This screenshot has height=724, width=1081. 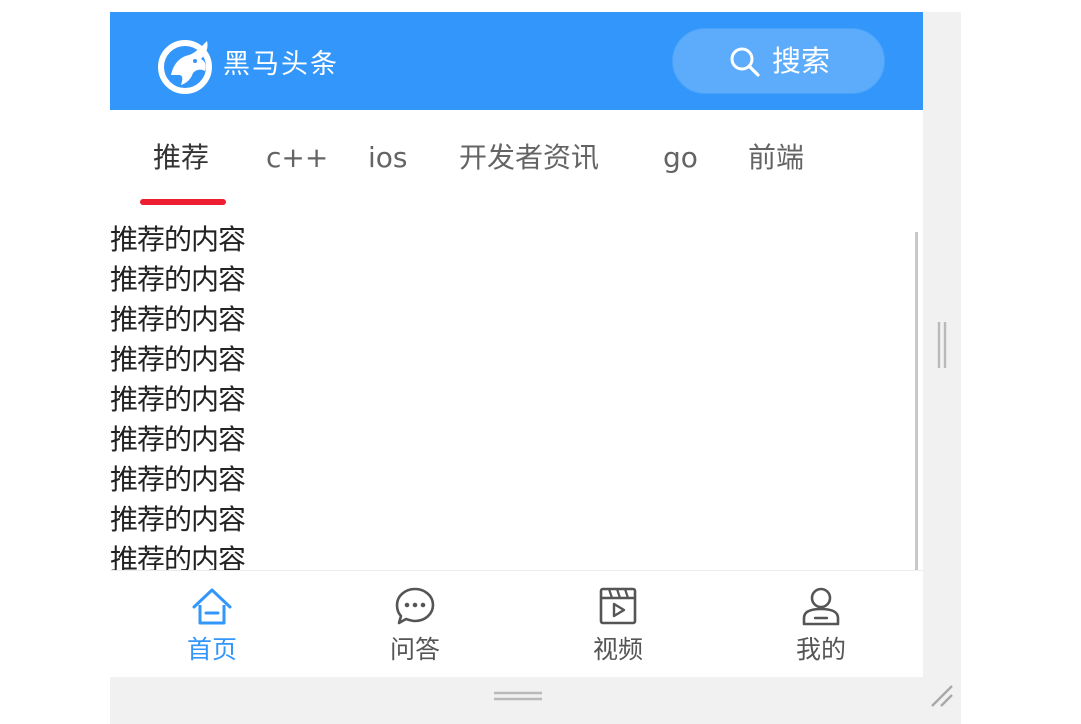 I want to click on tabbar-item-qa: 问答, so click(x=414, y=624).